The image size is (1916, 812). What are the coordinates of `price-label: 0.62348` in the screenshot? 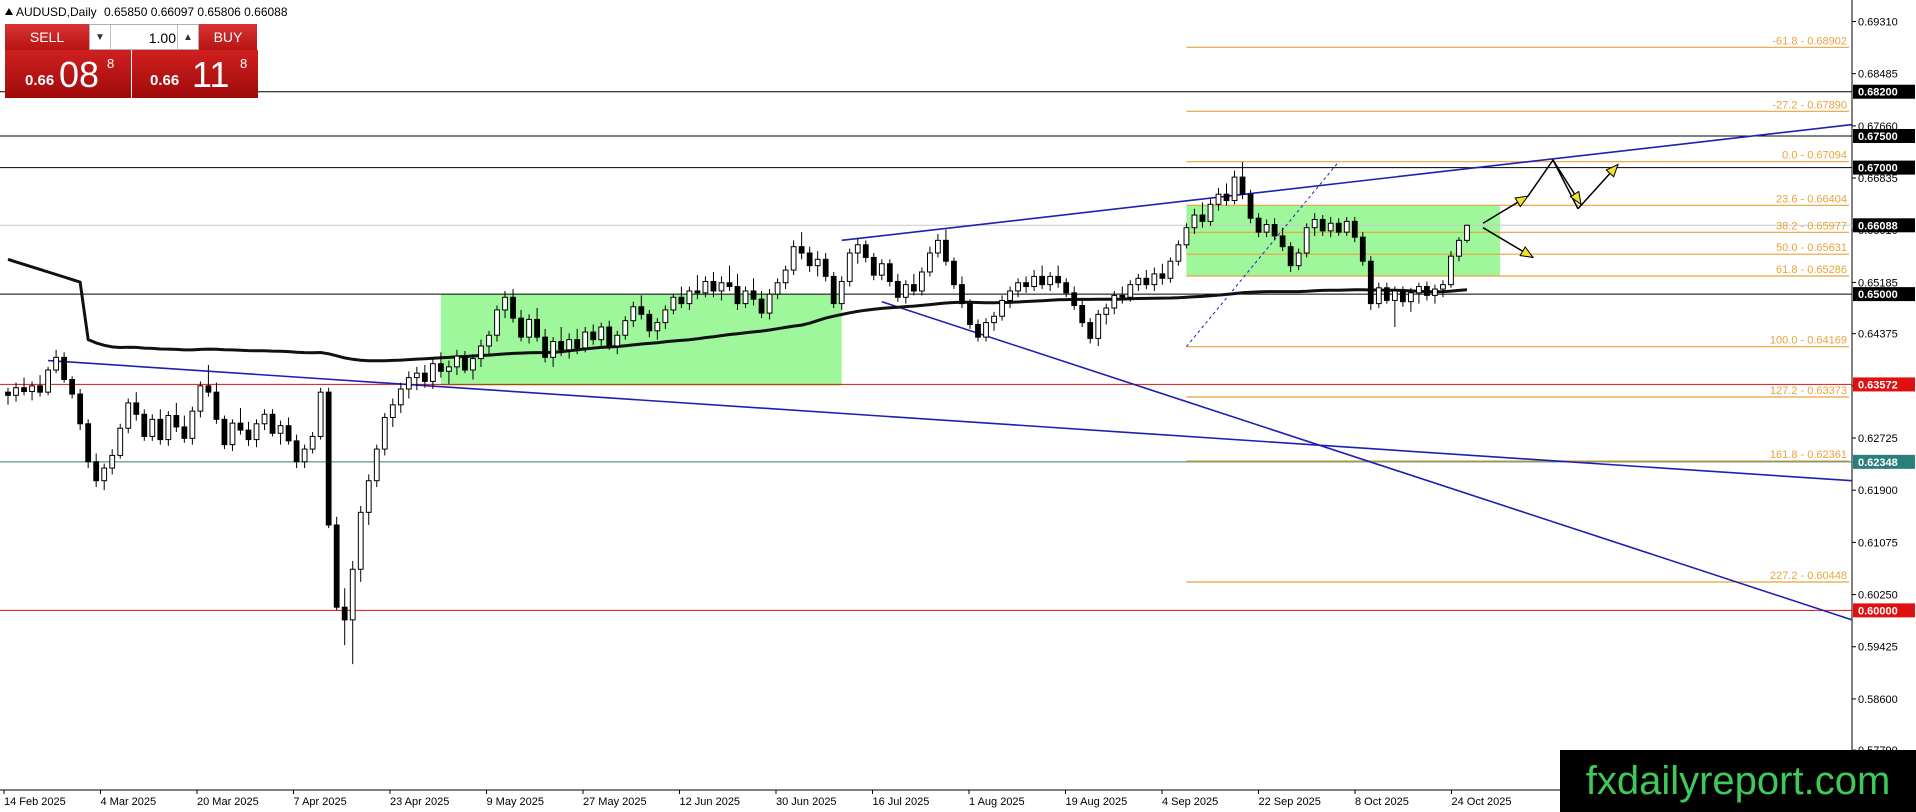 It's located at (1878, 463).